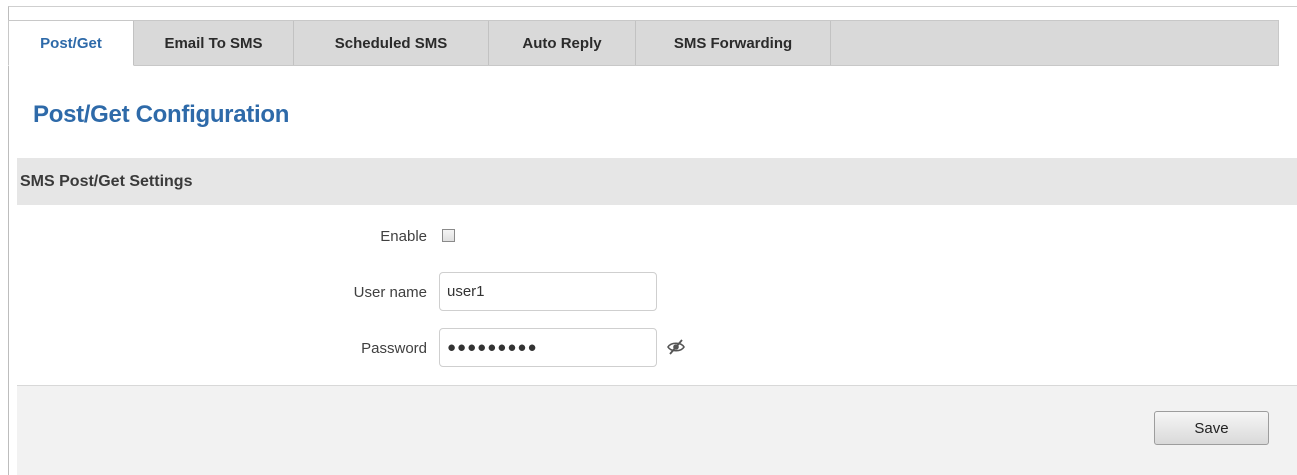  I want to click on tab-auto-reply: Auto Reply, so click(562, 43).